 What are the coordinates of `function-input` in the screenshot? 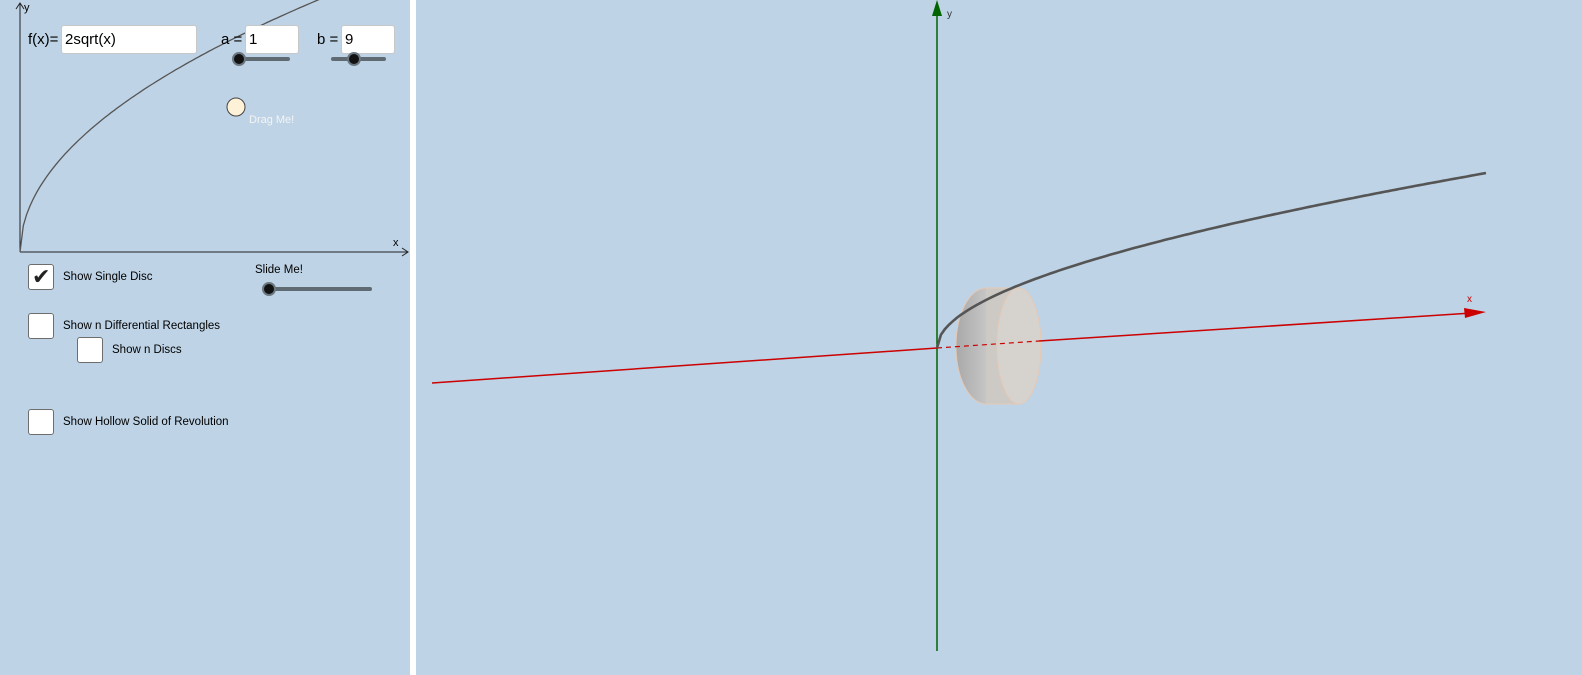 It's located at (129, 39).